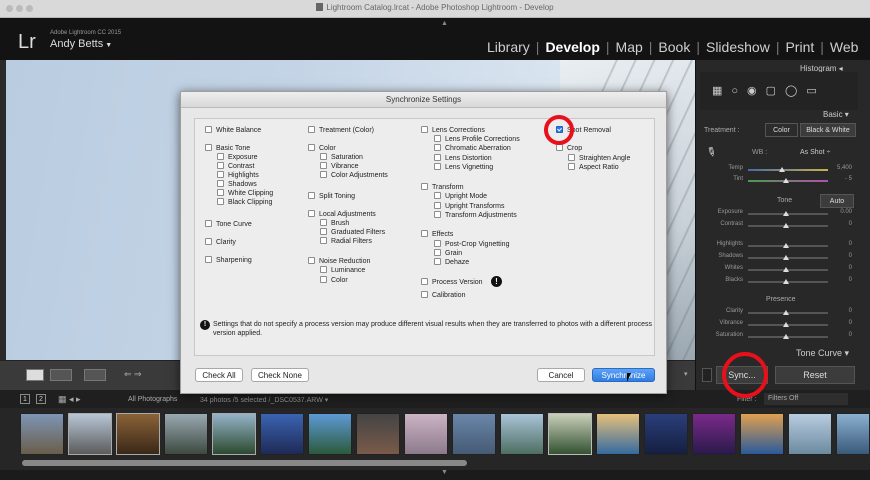  I want to click on checkbox-sharpening: Sharpening, so click(228, 260).